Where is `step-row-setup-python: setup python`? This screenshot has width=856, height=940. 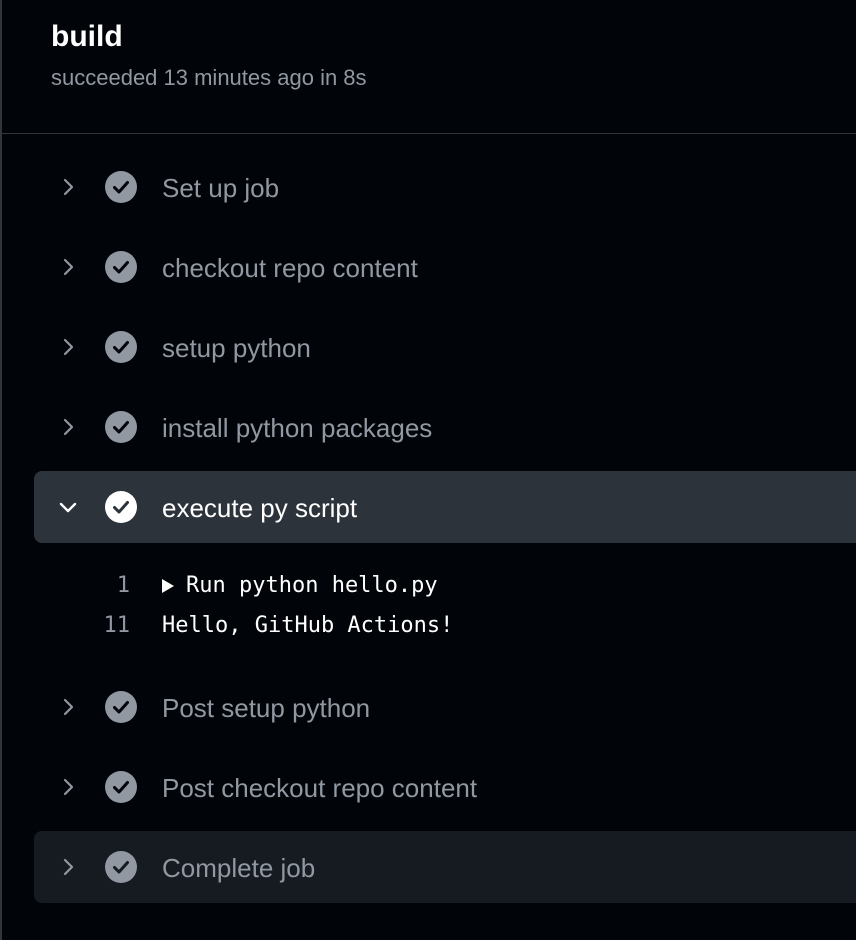
step-row-setup-python: setup python is located at coordinates (445, 347).